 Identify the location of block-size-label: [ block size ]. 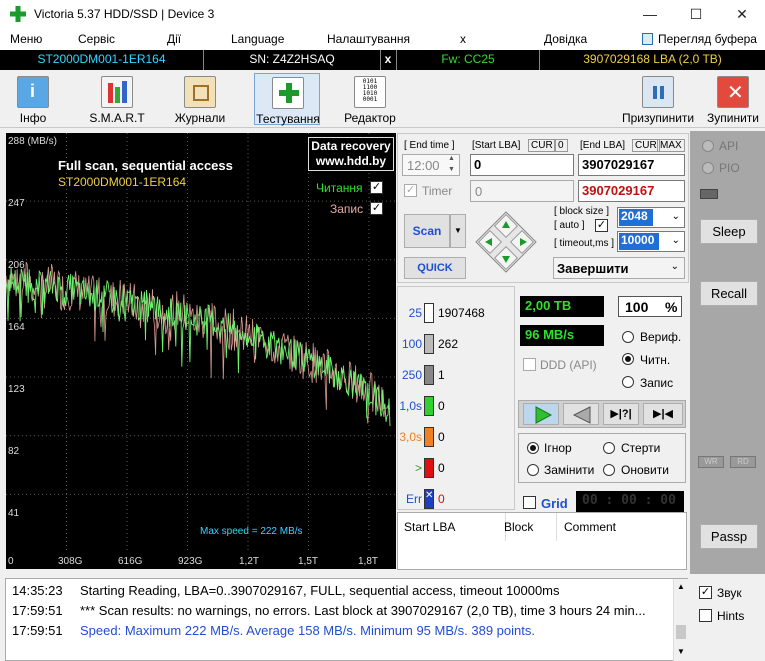
(582, 211).